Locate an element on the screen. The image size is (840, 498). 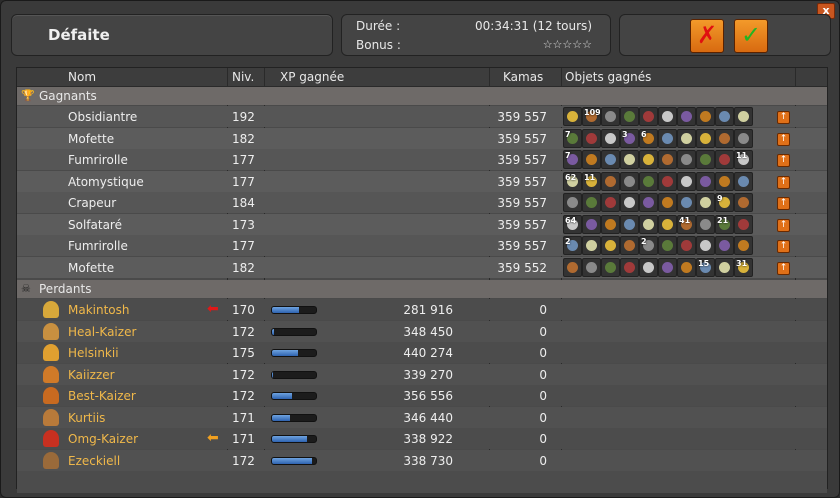
loot-item-icon: 3 is located at coordinates (629, 138).